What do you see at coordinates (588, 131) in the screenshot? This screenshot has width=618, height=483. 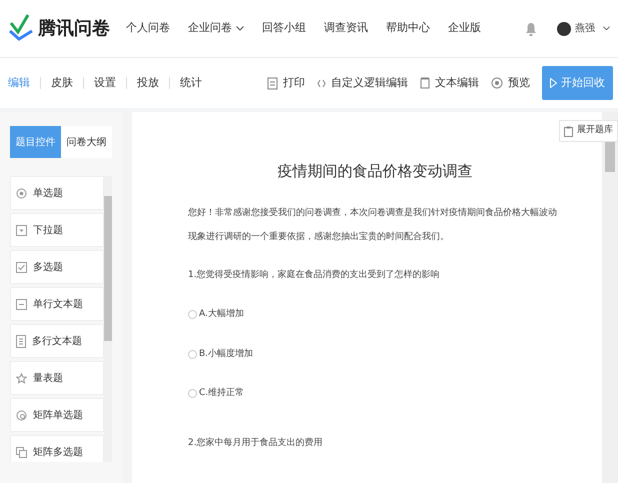 I see `question-bank-tab: 展开题库` at bounding box center [588, 131].